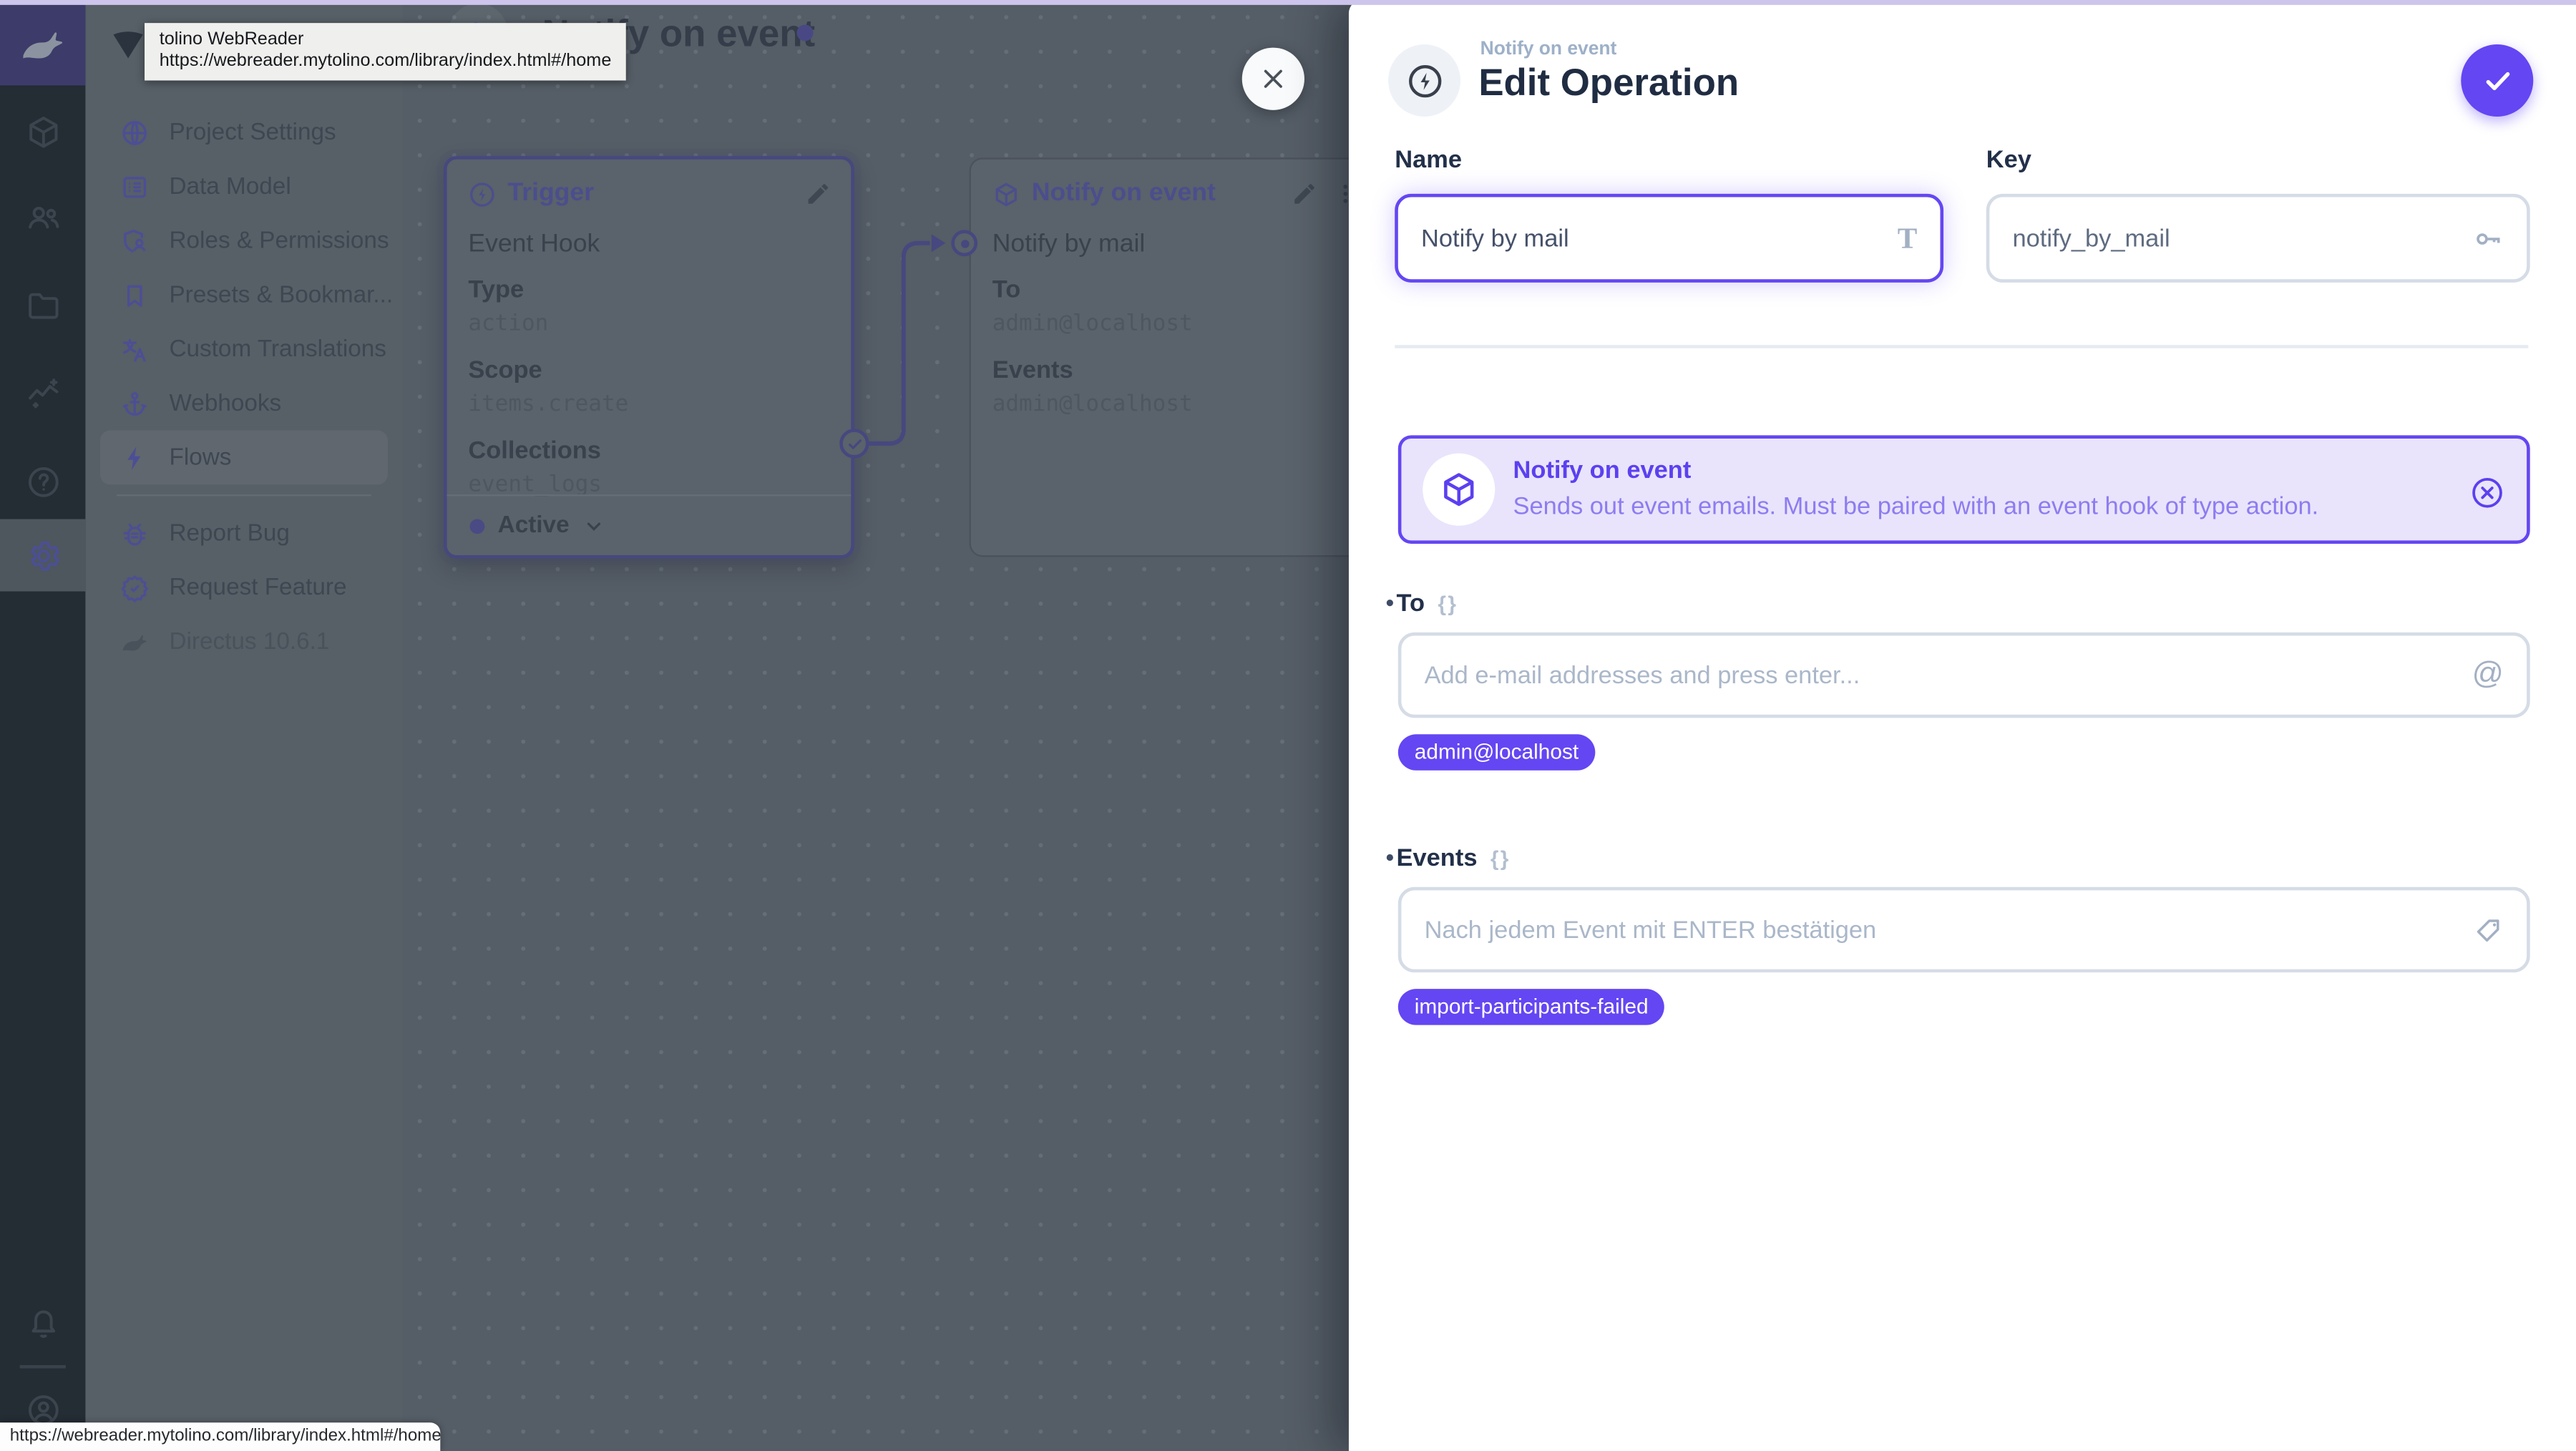  Describe the element at coordinates (1609, 82) in the screenshot. I see `drawer-title: Edit Operation` at that location.